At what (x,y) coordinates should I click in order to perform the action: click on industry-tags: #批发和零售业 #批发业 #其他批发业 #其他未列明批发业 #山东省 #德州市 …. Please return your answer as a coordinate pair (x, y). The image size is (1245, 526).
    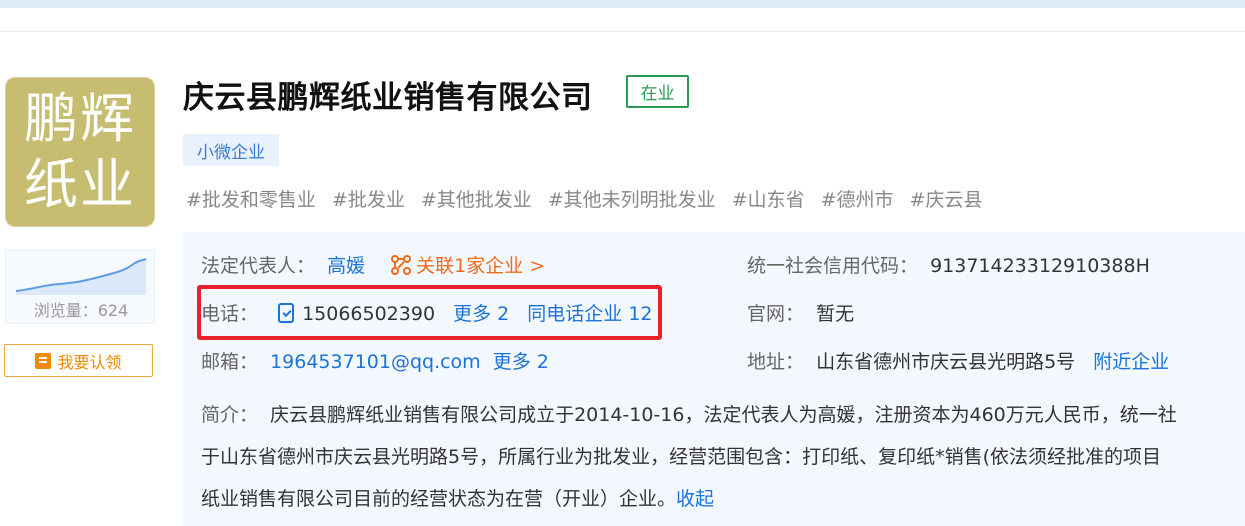
    Looking at the image, I should click on (584, 198).